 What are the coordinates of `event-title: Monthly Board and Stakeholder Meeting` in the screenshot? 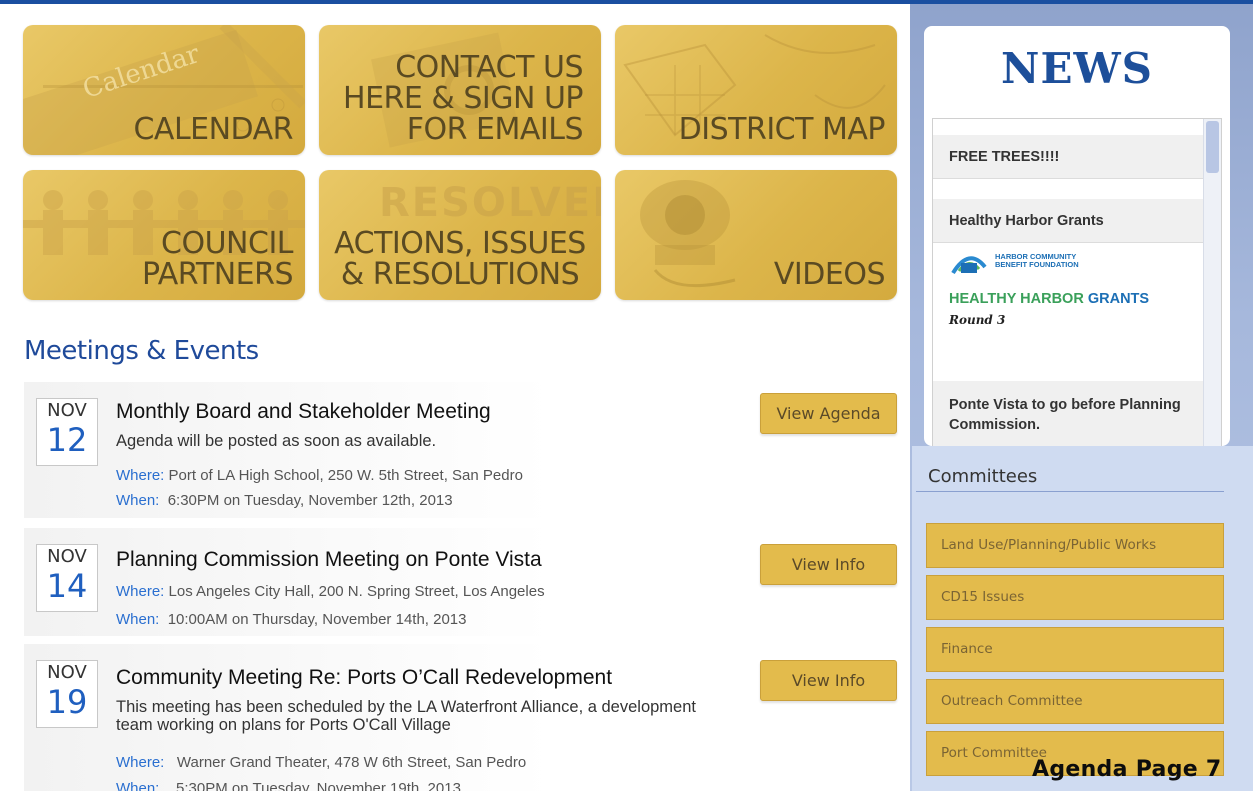 It's located at (303, 411).